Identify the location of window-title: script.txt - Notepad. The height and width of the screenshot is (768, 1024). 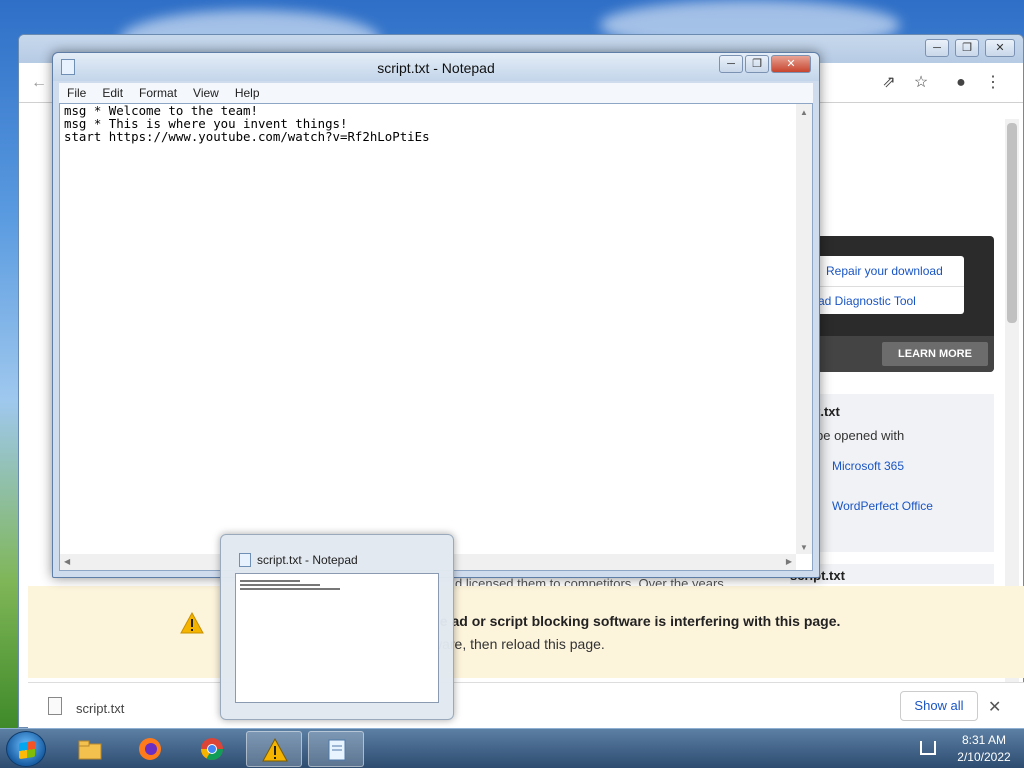
(436, 68).